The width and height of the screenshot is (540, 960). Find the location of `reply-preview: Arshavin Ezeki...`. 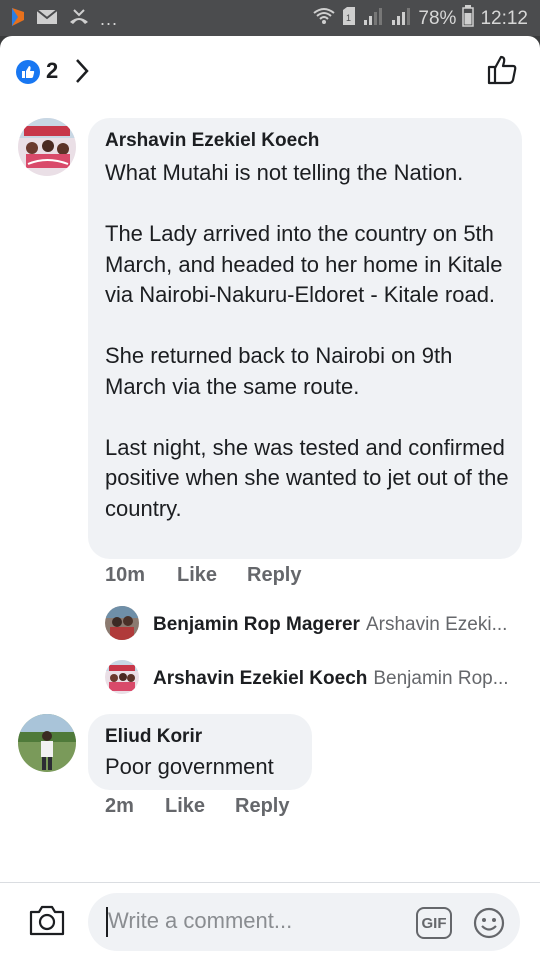

reply-preview: Arshavin Ezeki... is located at coordinates (436, 624).